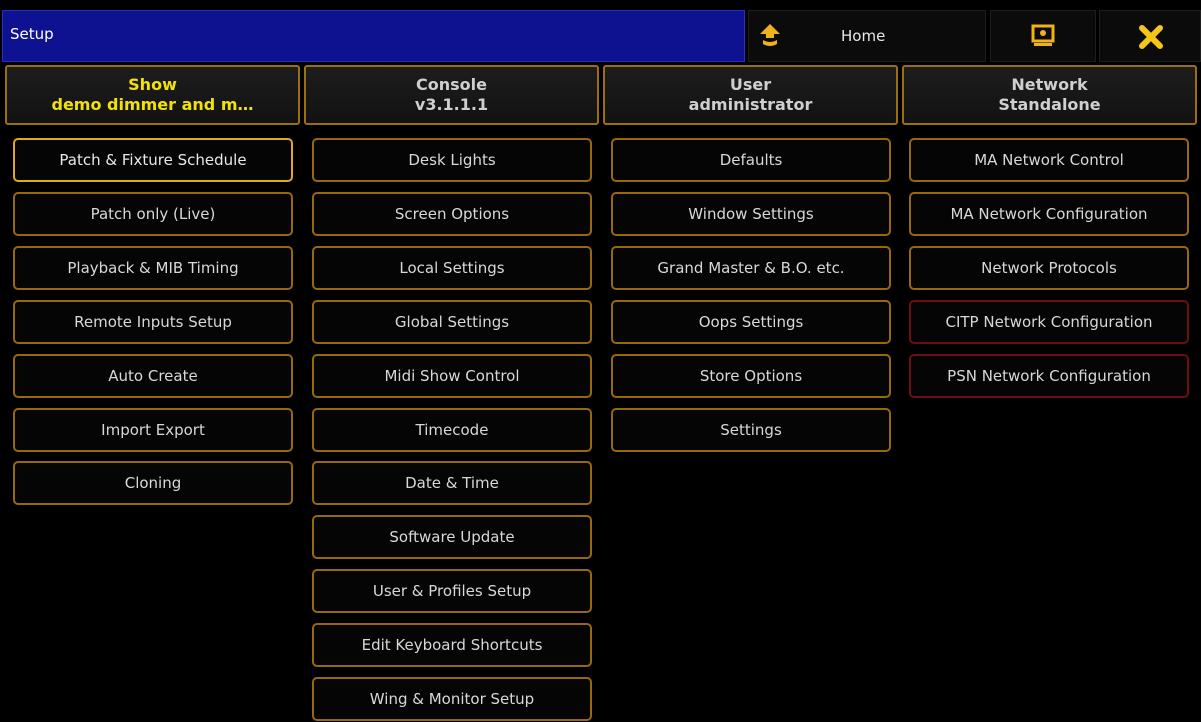 Image resolution: width=1201 pixels, height=722 pixels. Describe the element at coordinates (452, 699) in the screenshot. I see `wing-monitor-setup-button: Wing & Monitor Setup` at that location.